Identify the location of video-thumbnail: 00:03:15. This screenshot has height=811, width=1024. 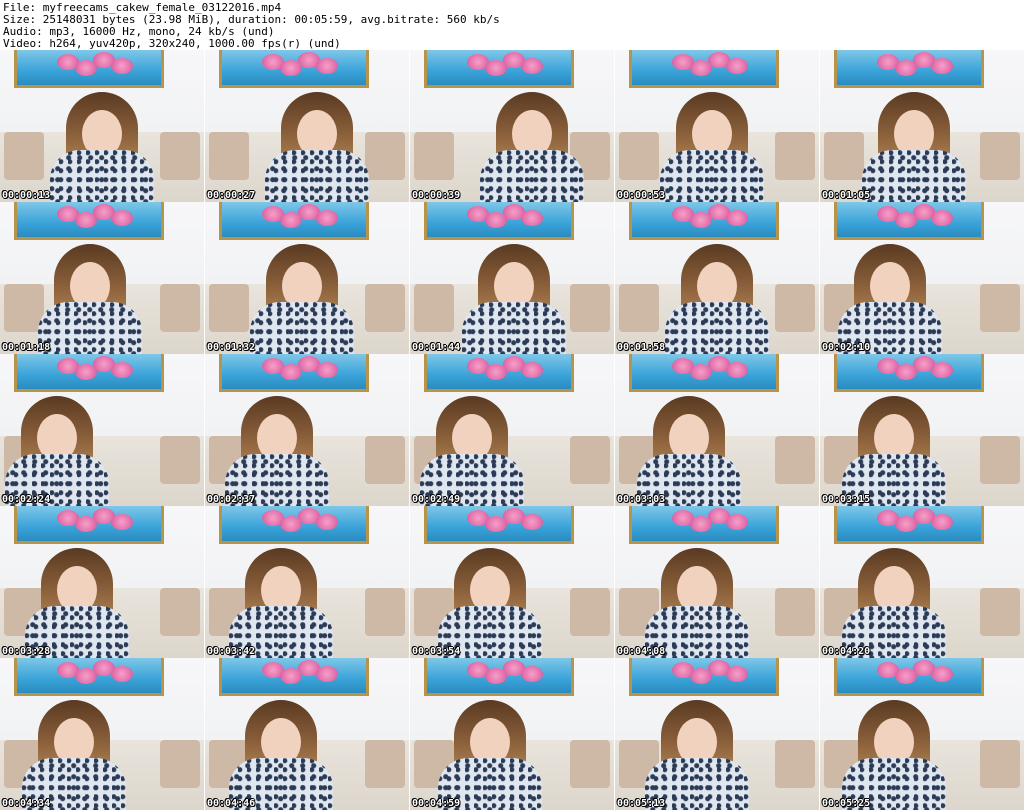
(922, 430).